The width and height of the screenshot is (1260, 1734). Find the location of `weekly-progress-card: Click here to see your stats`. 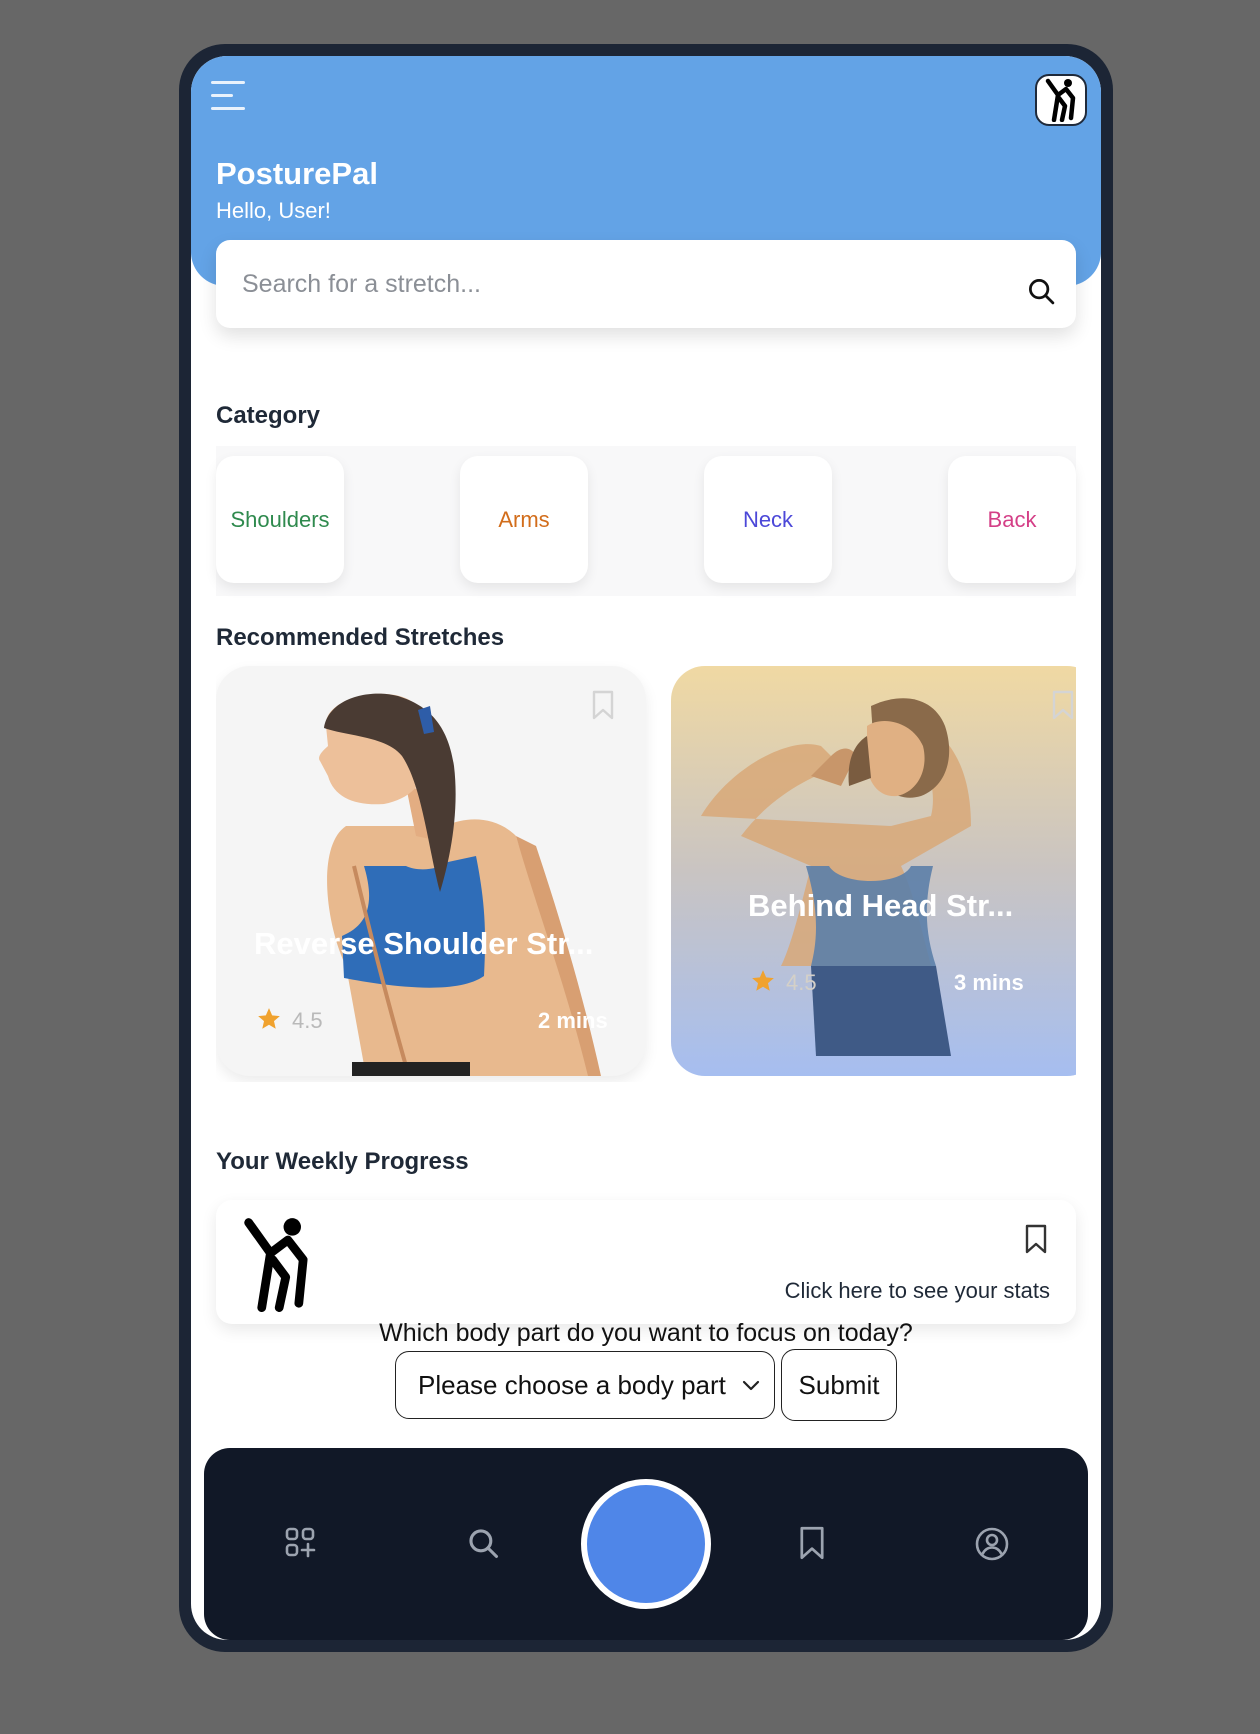

weekly-progress-card: Click here to see your stats is located at coordinates (646, 1262).